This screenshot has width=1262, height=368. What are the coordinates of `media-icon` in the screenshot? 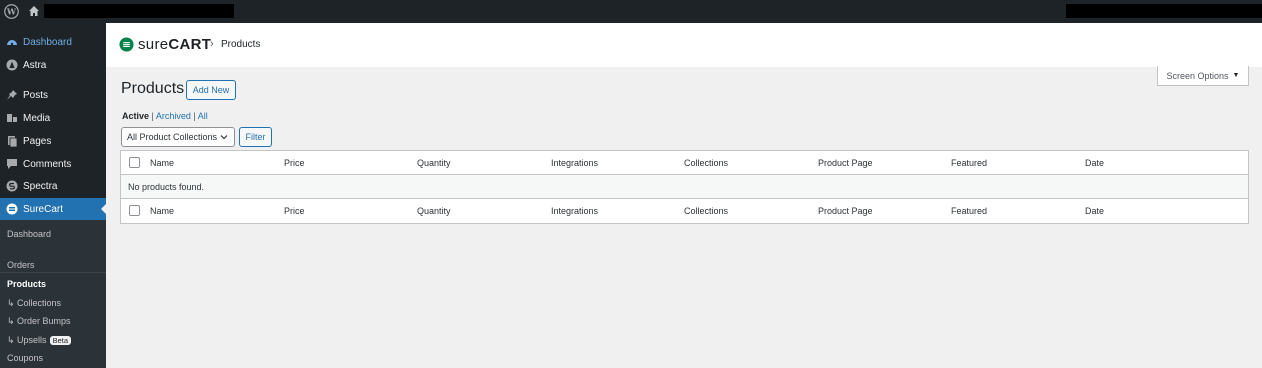 It's located at (12, 118).